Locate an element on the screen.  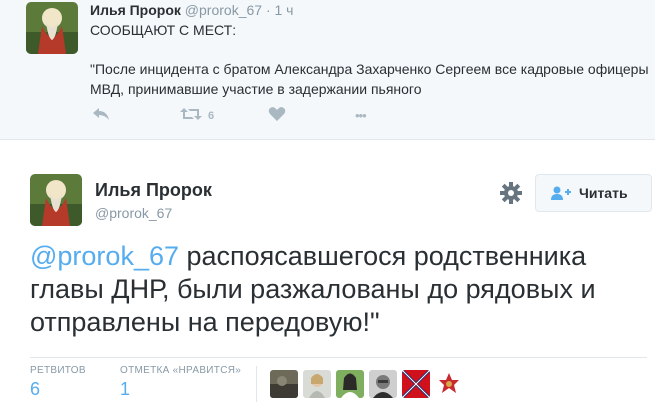
parent-actions: 6 ••• is located at coordinates (240, 116).